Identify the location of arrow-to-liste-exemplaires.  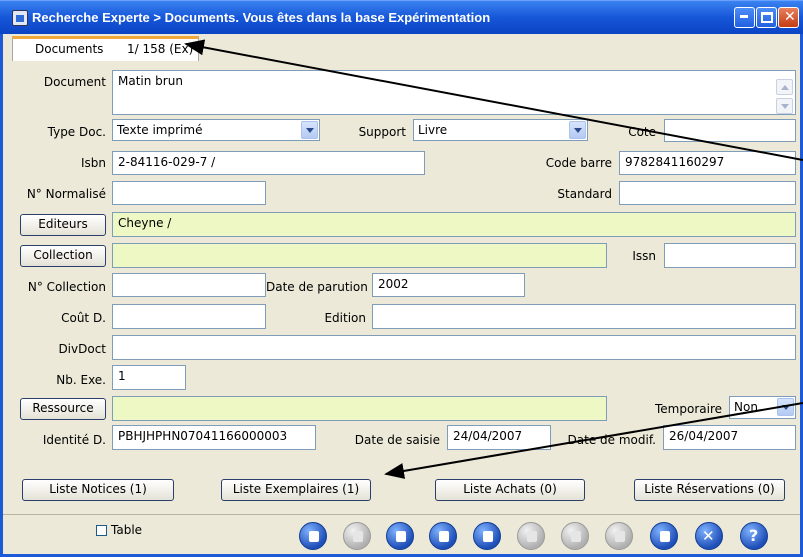
(593, 440).